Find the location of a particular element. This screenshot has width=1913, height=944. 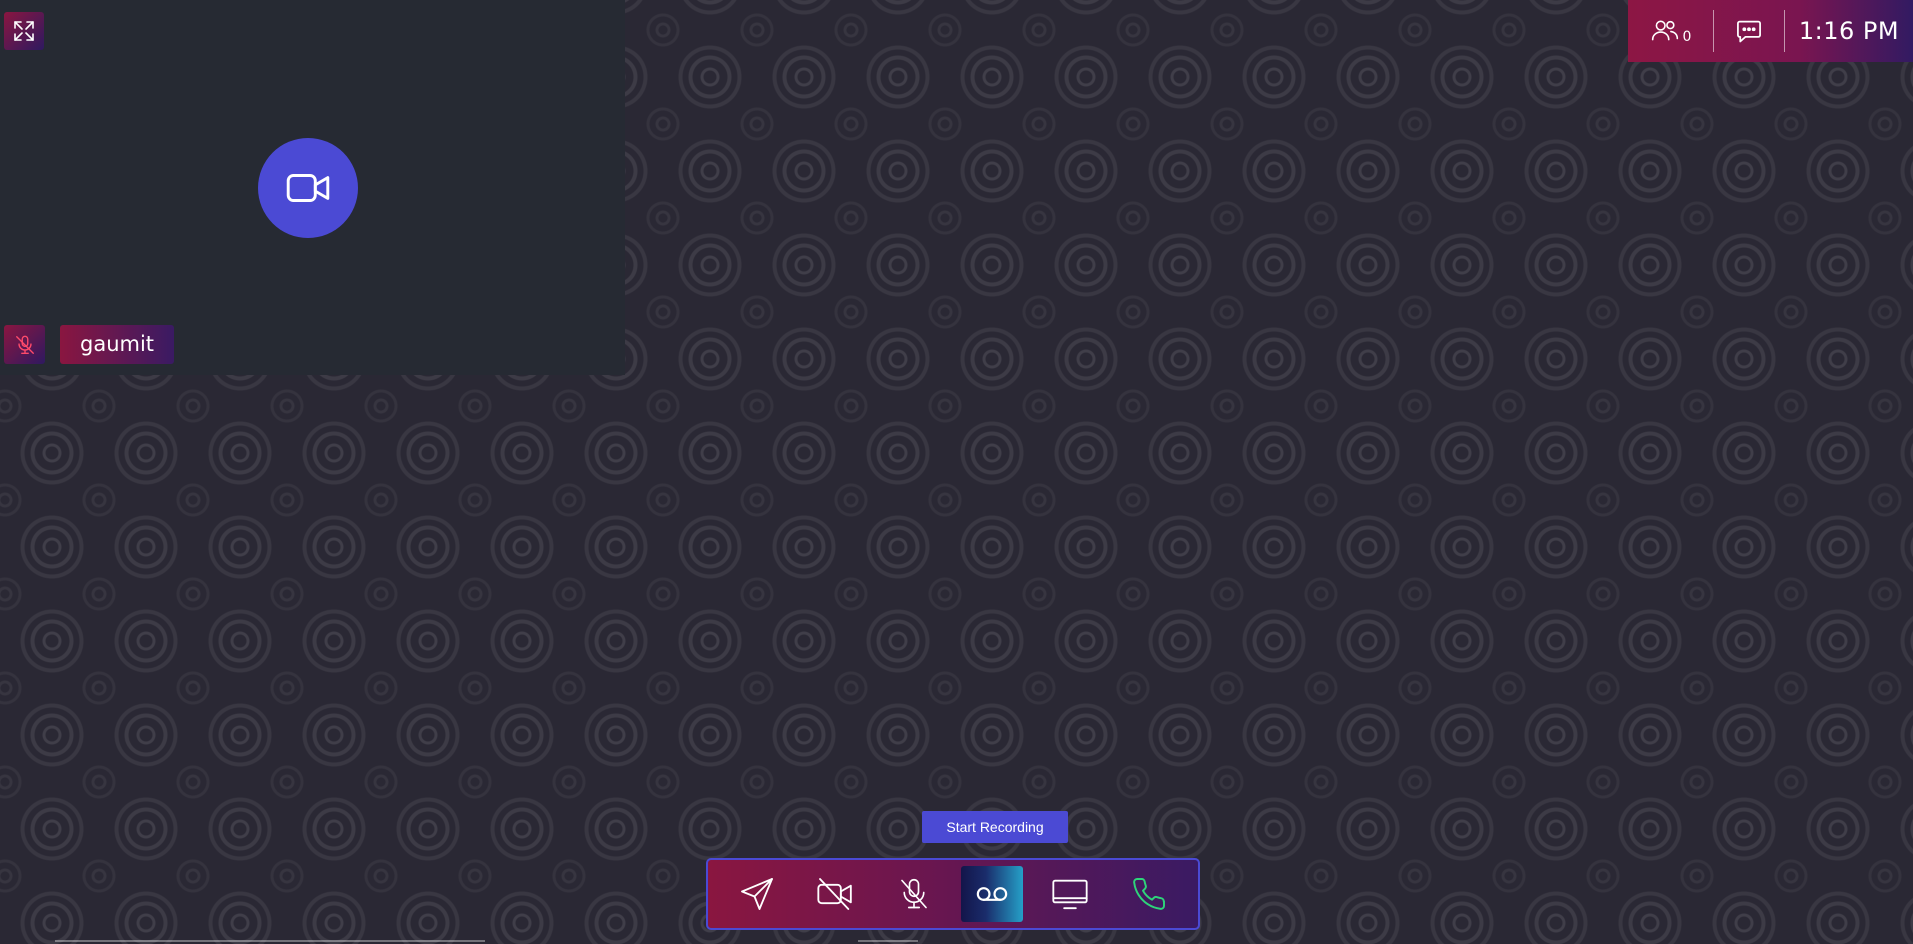

video-off-icon is located at coordinates (835, 894).